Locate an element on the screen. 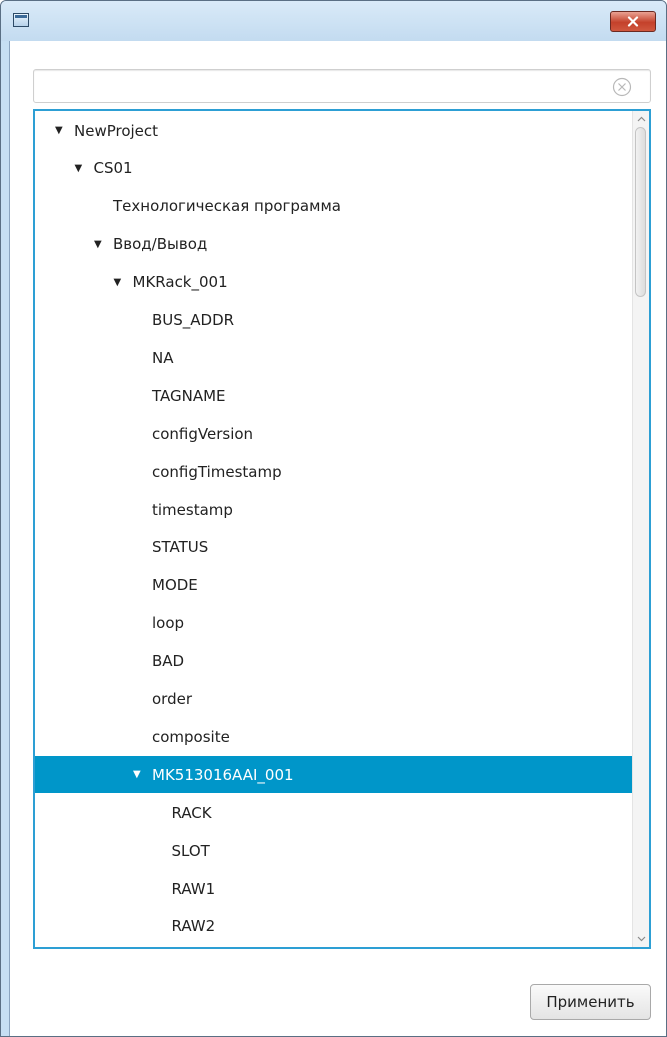 The image size is (667, 1037). tree-item: ▼ Ввод/Вывод is located at coordinates (334, 244).